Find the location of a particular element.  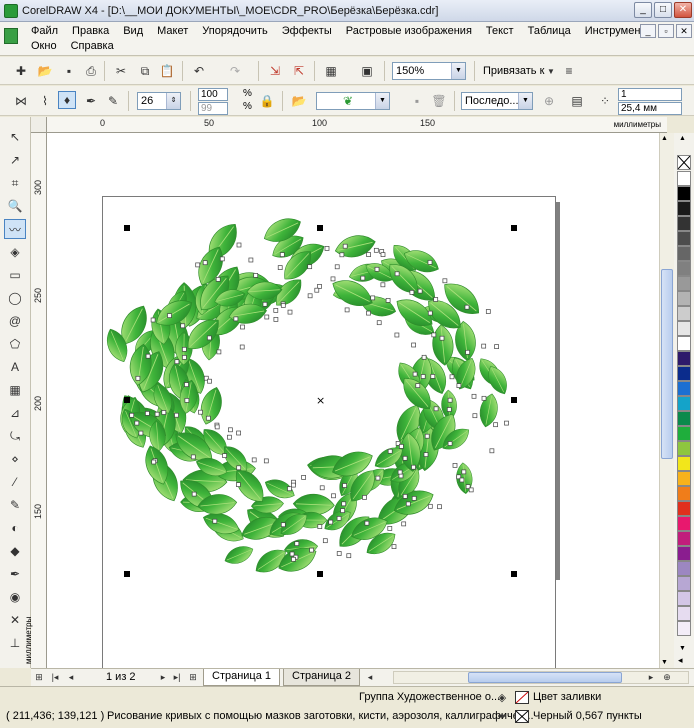

scroll-right-icon: ▸ is located at coordinates (651, 677).